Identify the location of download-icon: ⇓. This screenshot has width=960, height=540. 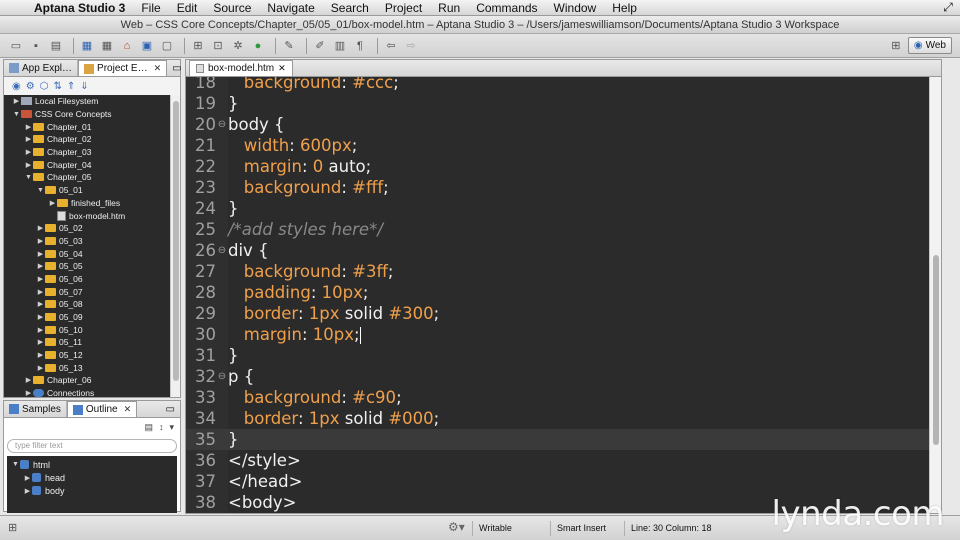
(84, 86).